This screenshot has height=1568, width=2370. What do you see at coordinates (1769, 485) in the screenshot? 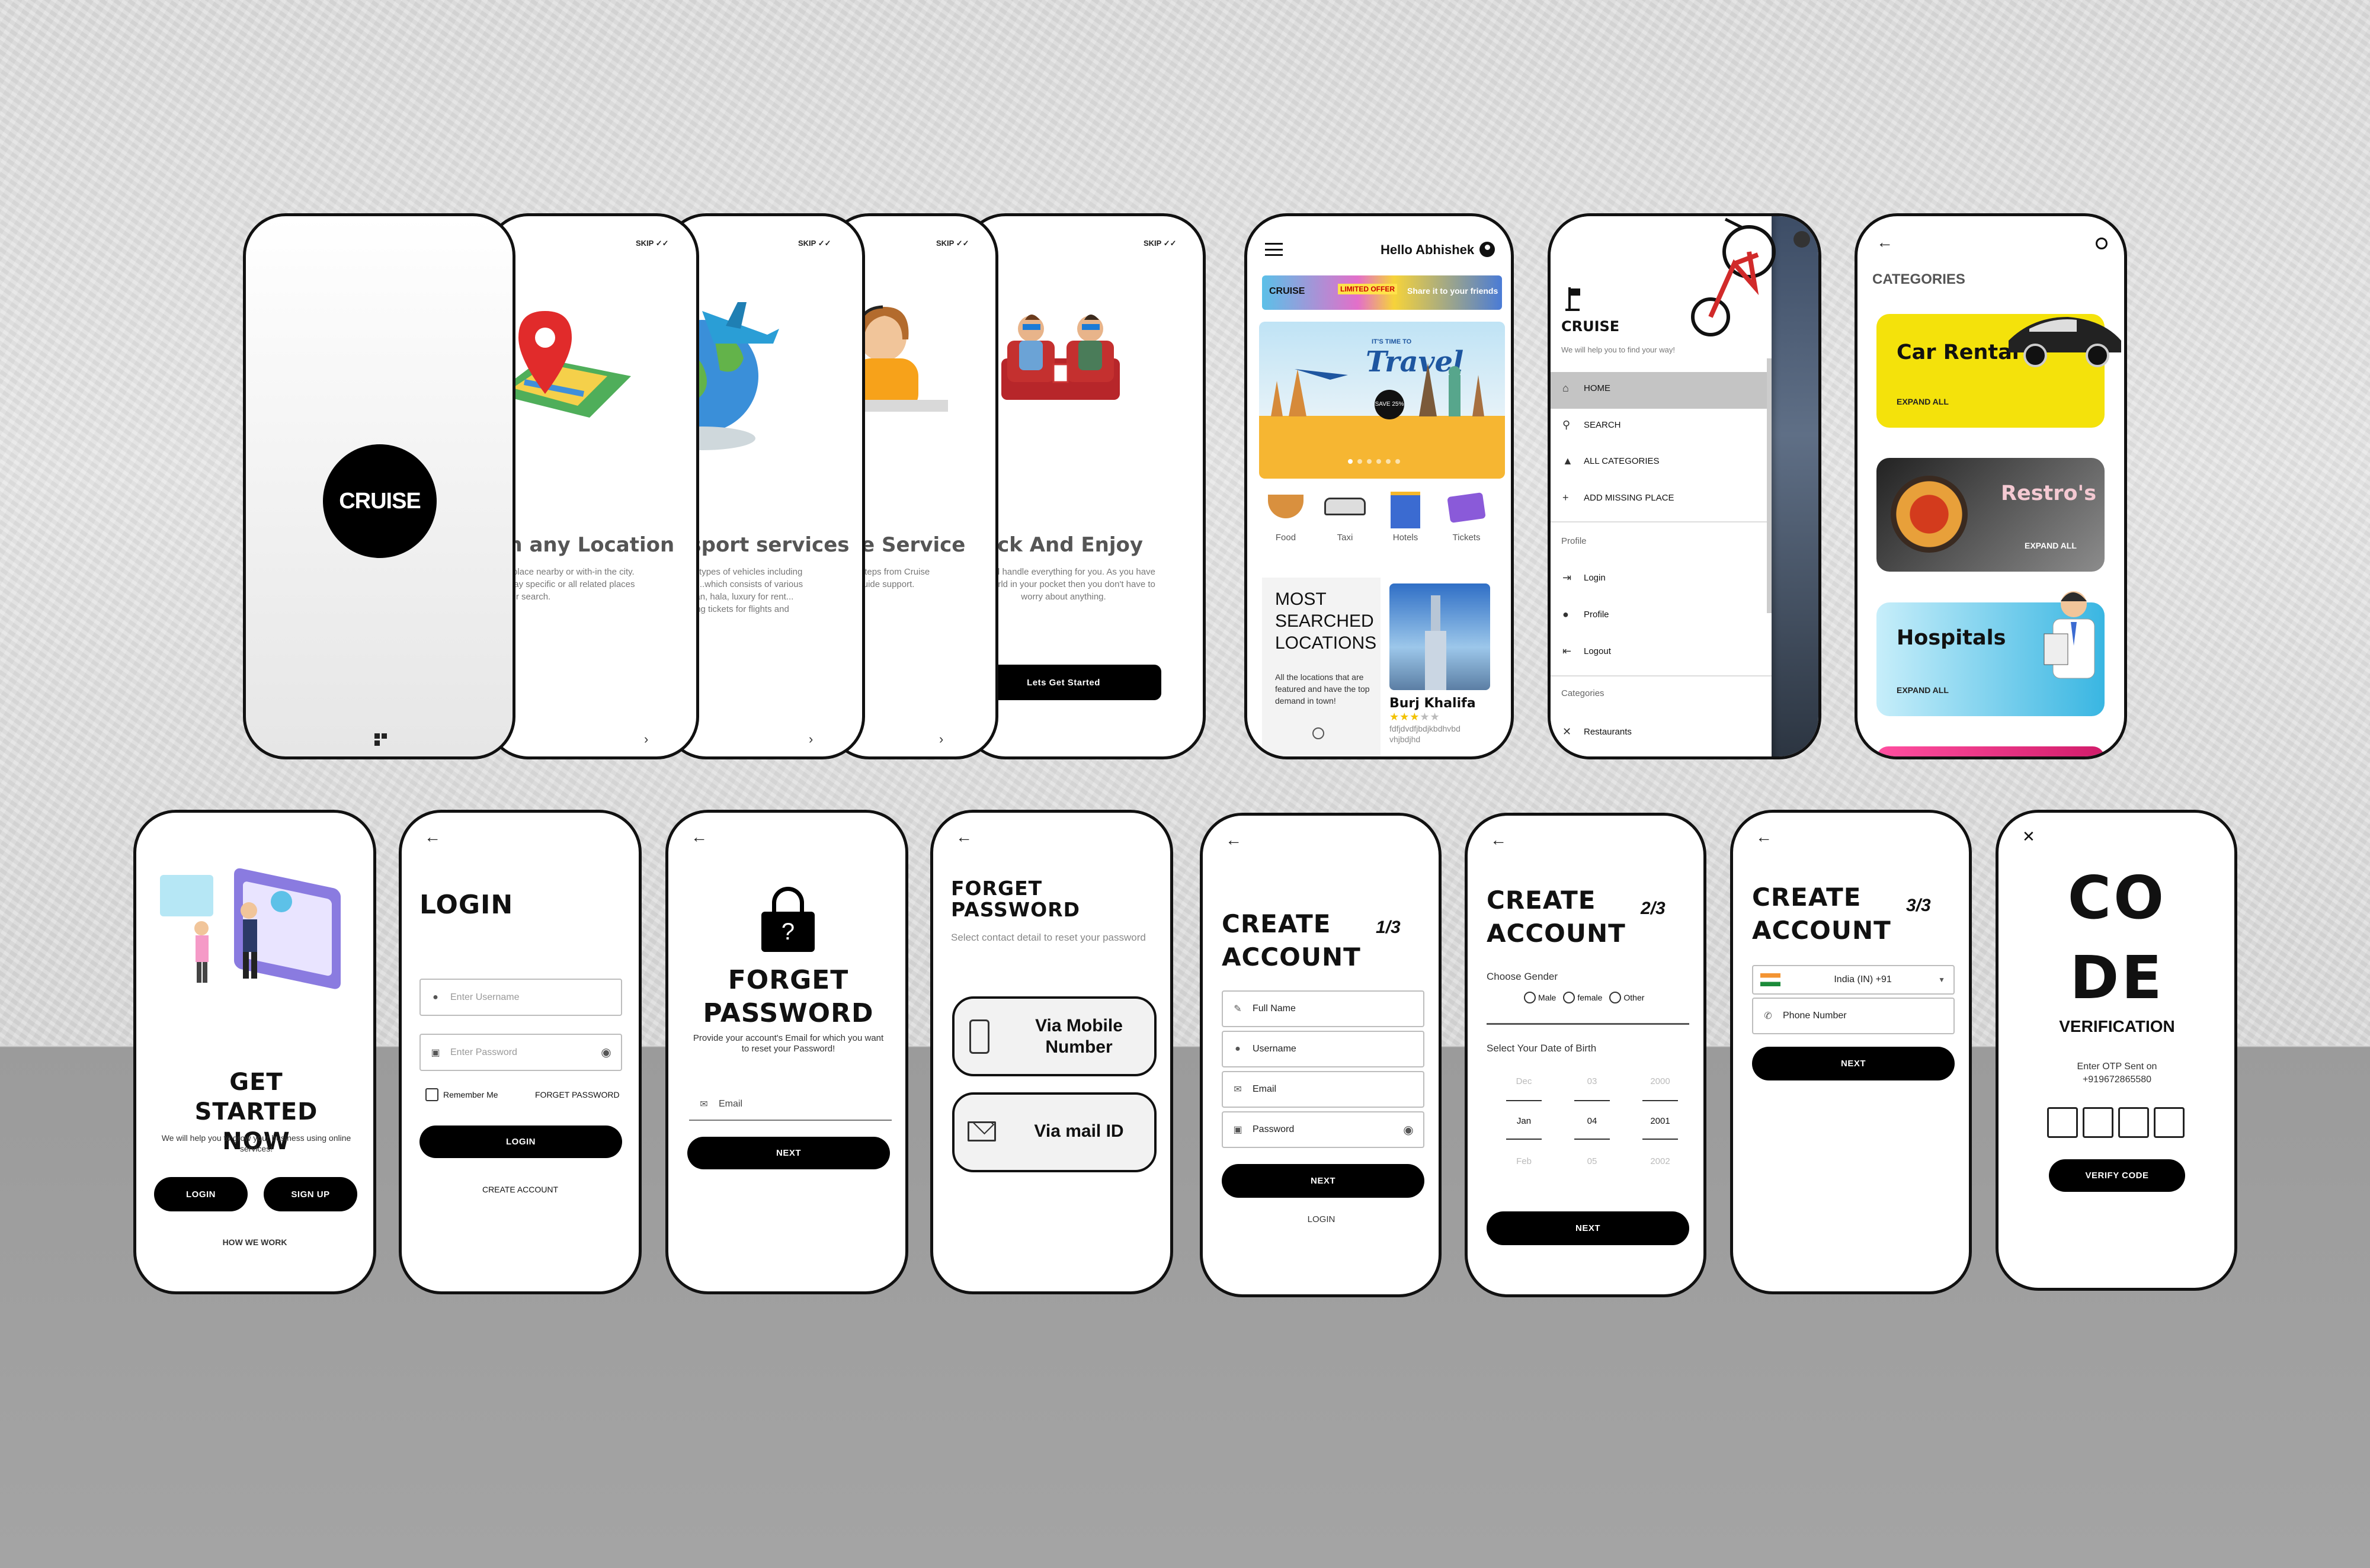
I see `scrollbar` at bounding box center [1769, 485].